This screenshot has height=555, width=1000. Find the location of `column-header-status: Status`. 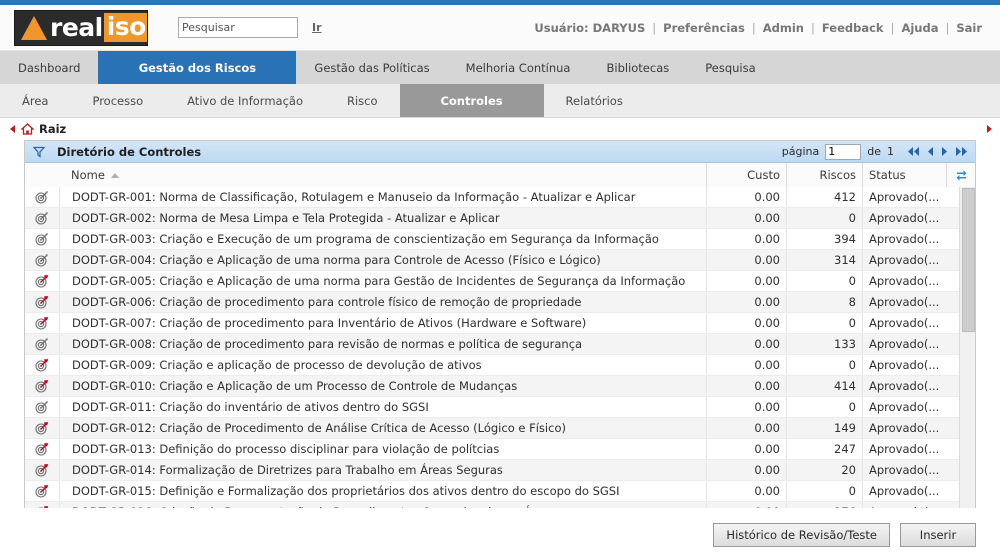

column-header-status: Status is located at coordinates (905, 175).